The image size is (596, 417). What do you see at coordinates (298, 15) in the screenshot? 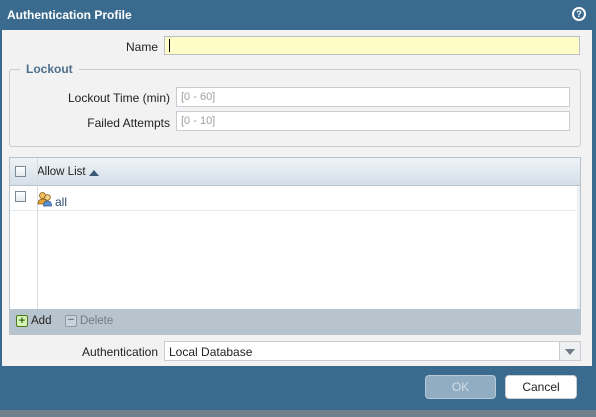
I see `dialog-titlebar: Authentication Profile ?` at bounding box center [298, 15].